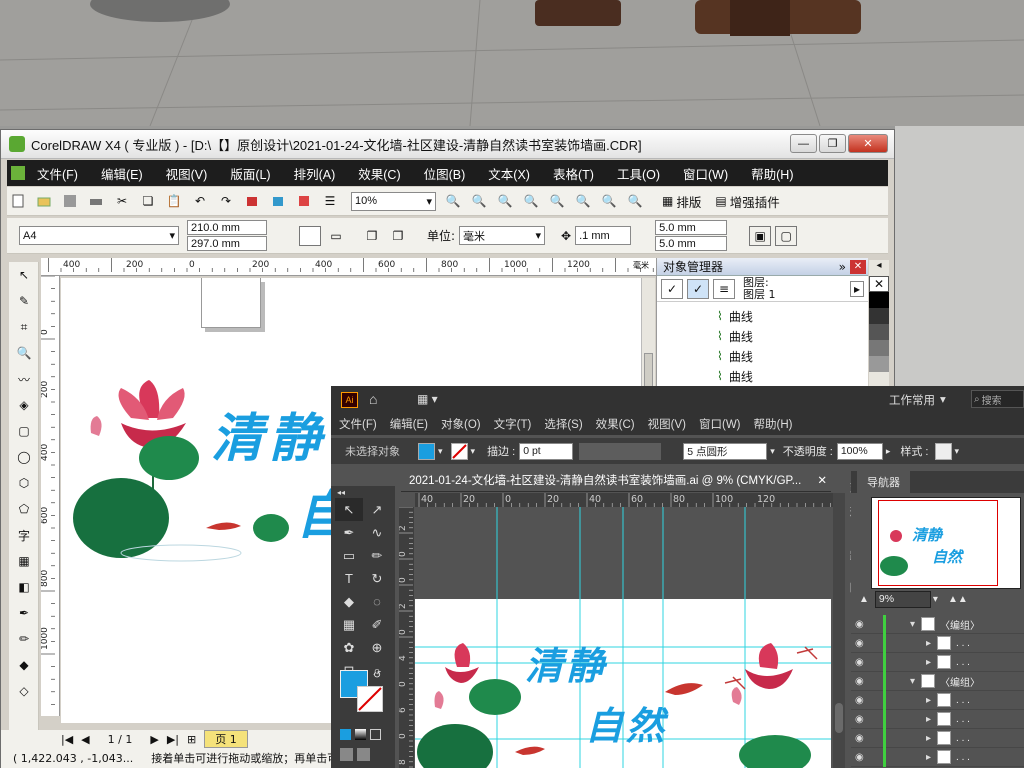  Describe the element at coordinates (377, 675) in the screenshot. I see `swap-colors-icon: ↺` at that location.